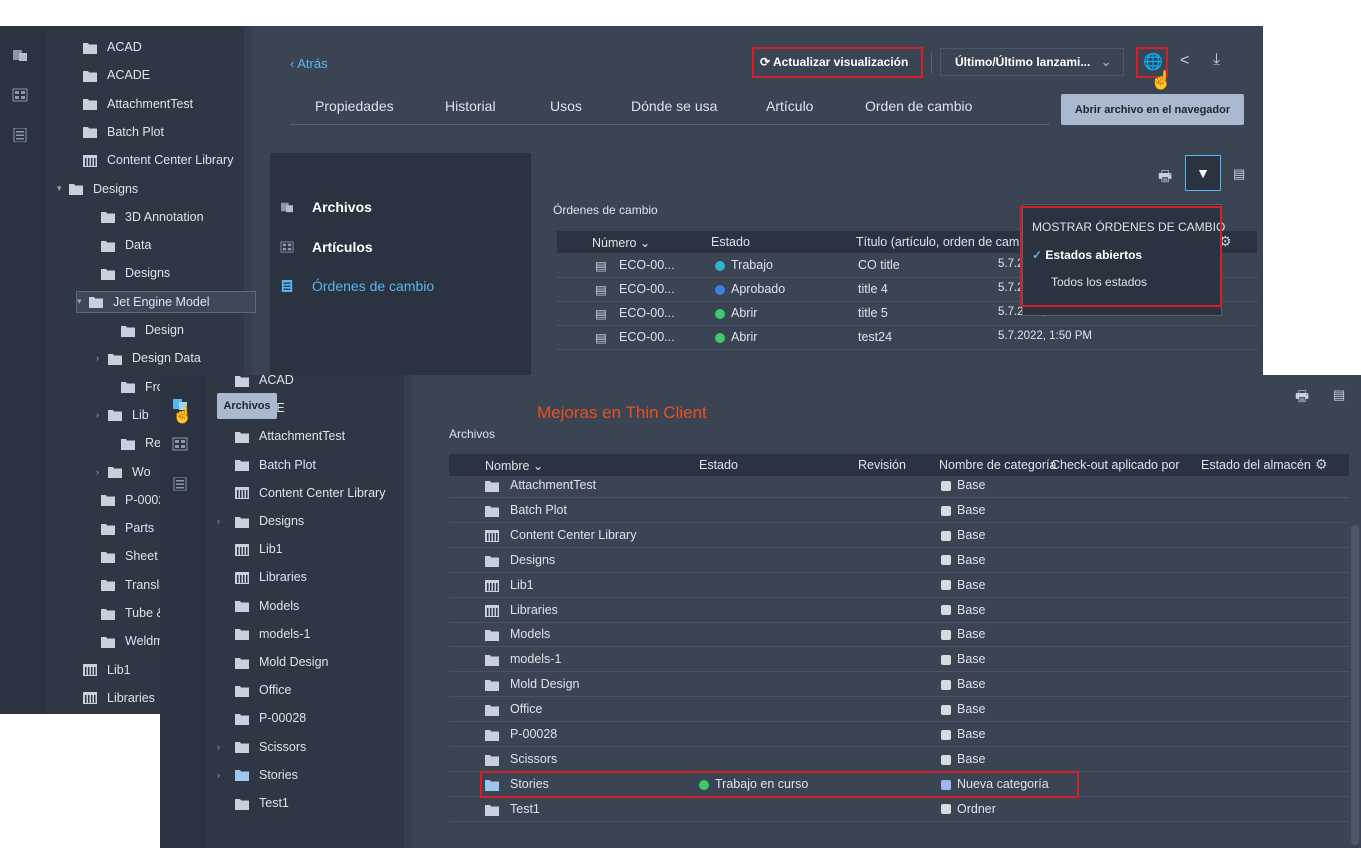  Describe the element at coordinates (899, 586) in the screenshot. I see `file-table-row: Lib1 Base` at that location.